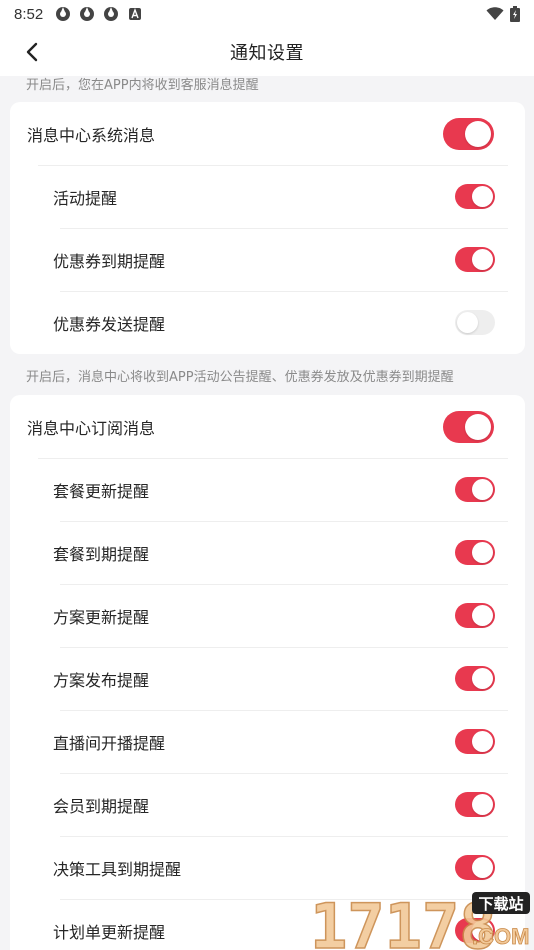 The width and height of the screenshot is (534, 950). Describe the element at coordinates (267, 741) in the screenshot. I see `subscription-item-row: 直播间开播提醒` at that location.